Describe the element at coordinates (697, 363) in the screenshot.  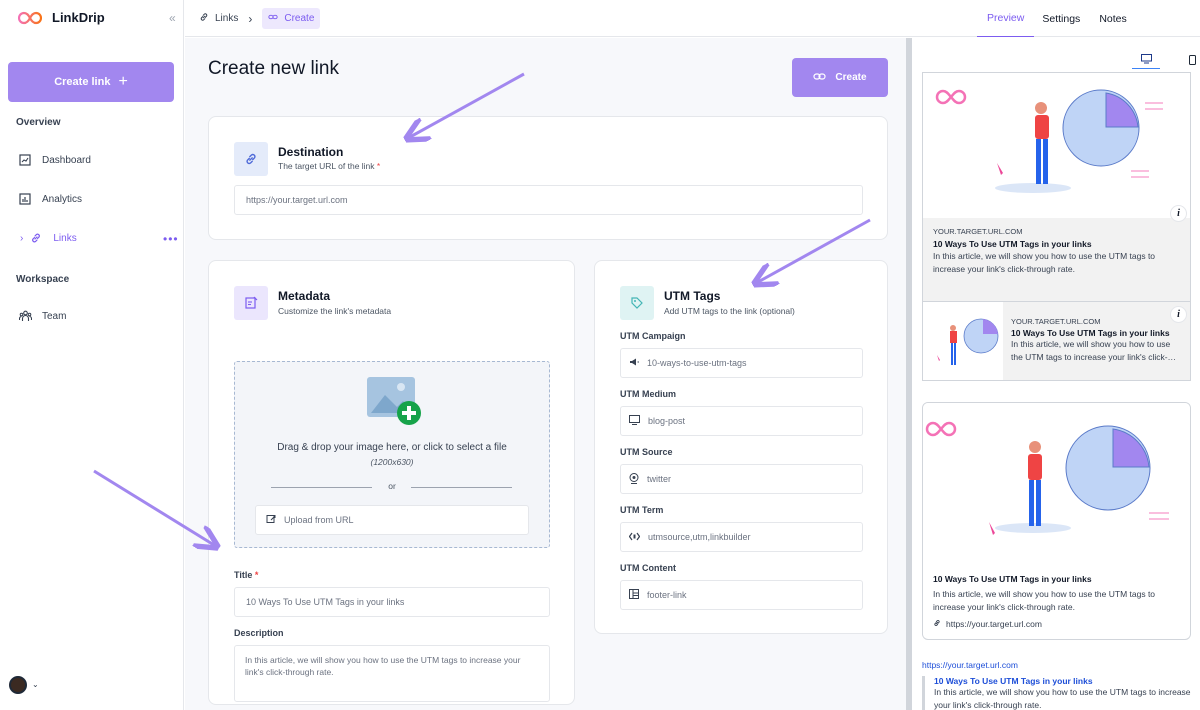
I see `utm-campaign-value: 10-ways-to-use-utm-tags` at that location.